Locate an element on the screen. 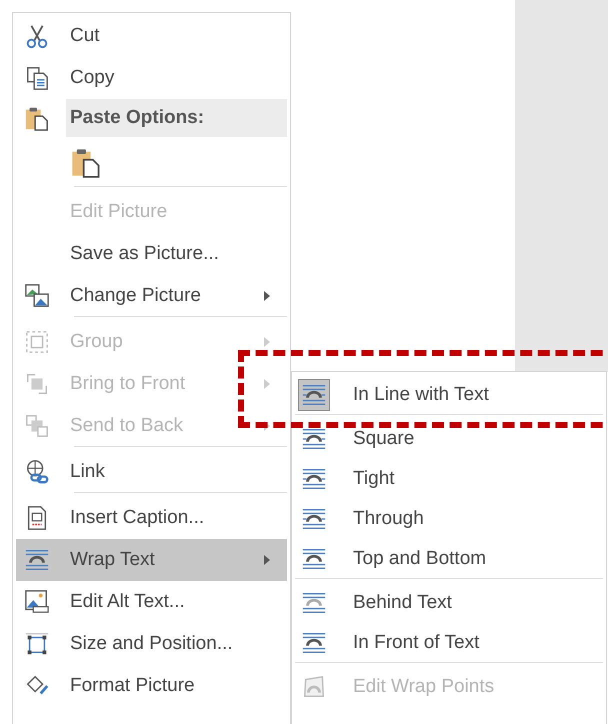  menu-item: Copy is located at coordinates (151, 78).